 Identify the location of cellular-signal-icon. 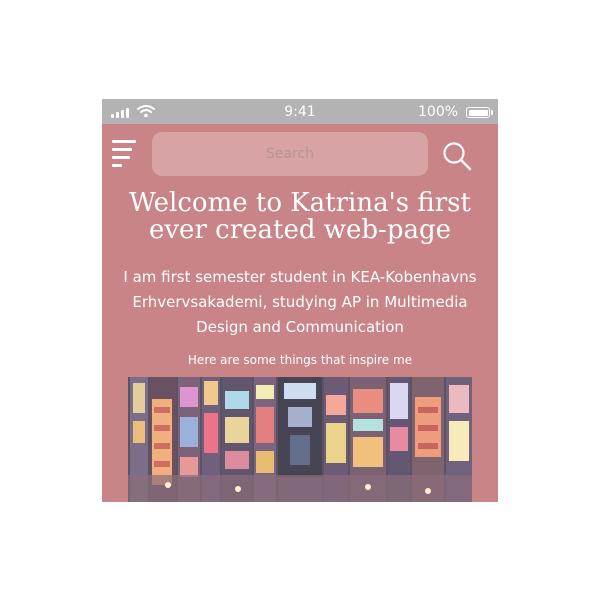
(120, 112).